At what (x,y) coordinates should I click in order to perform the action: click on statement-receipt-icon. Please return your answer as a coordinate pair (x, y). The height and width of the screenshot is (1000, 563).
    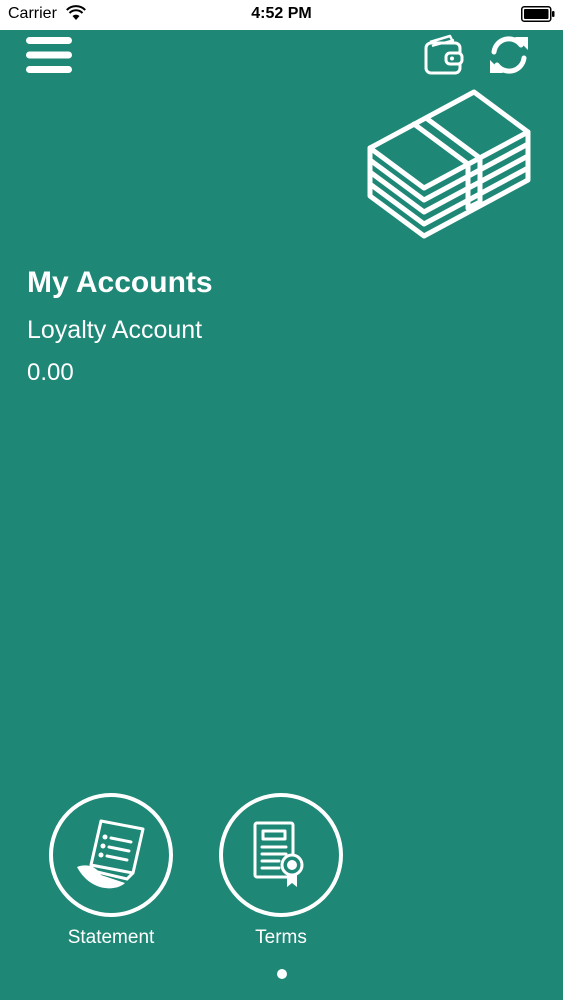
    Looking at the image, I should click on (111, 854).